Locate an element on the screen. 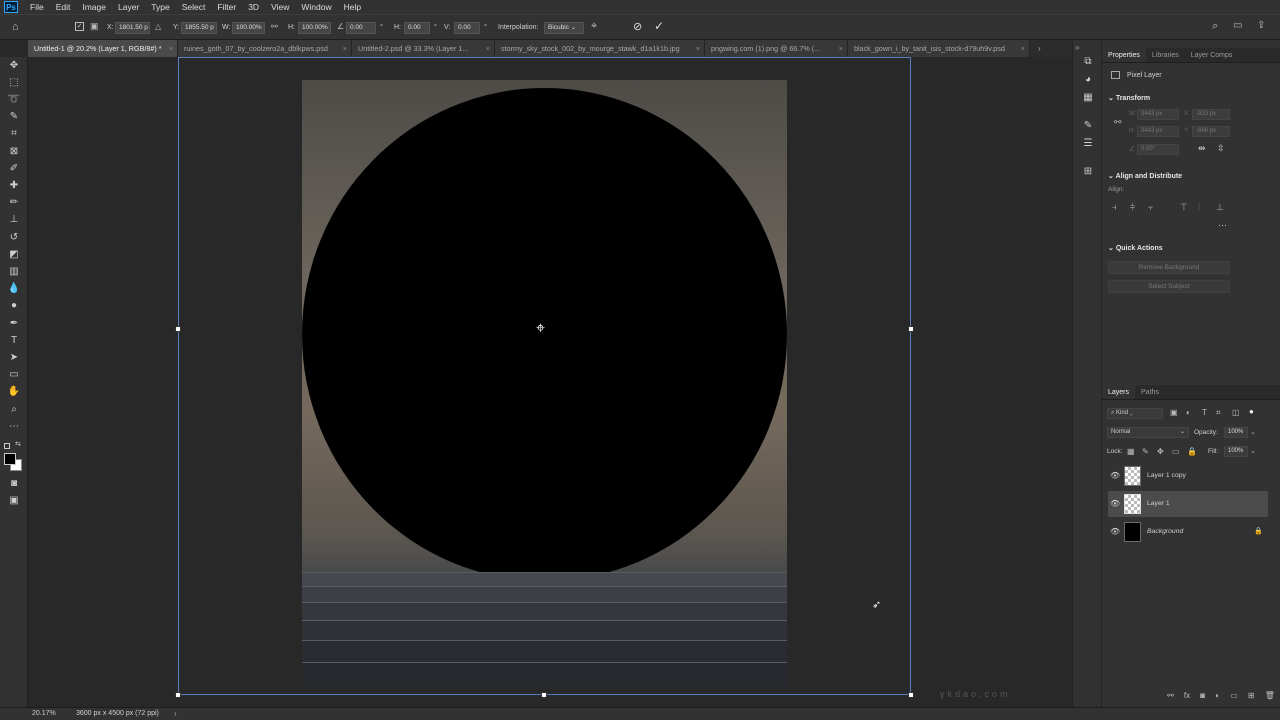 The image size is (1280, 720). align-right-icon: ⫟ is located at coordinates (1150, 207).